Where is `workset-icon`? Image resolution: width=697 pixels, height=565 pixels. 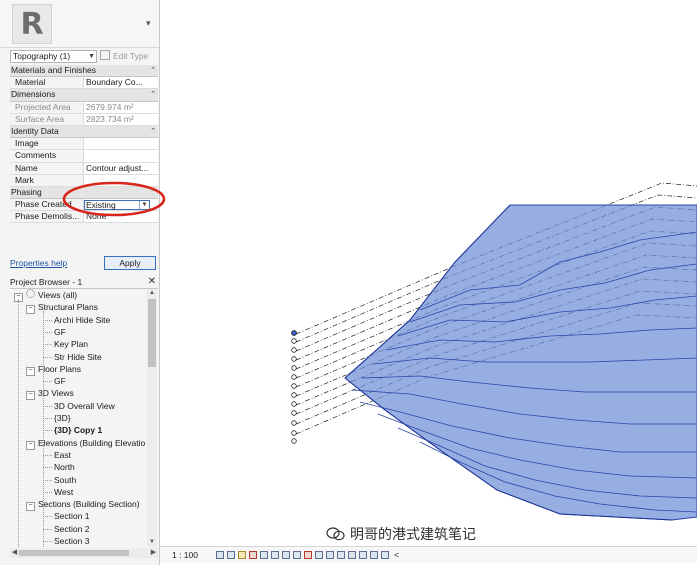 workset-icon is located at coordinates (363, 555).